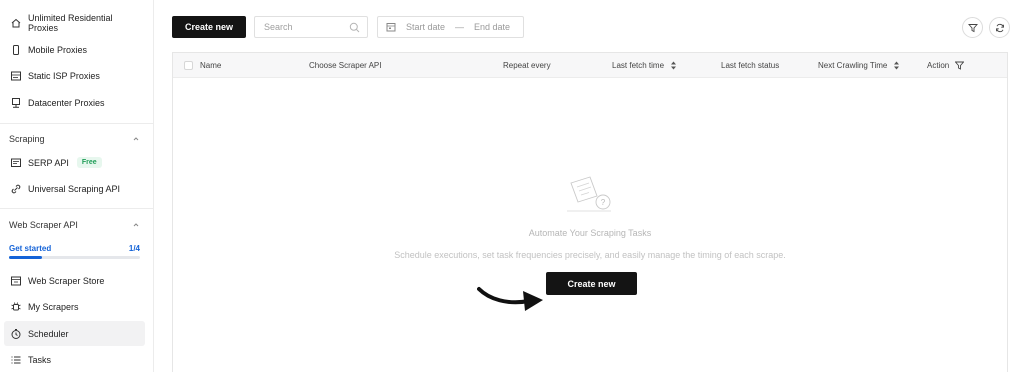 The width and height of the screenshot is (1024, 372). Describe the element at coordinates (589, 194) in the screenshot. I see `empty-document-icon: ?` at that location.